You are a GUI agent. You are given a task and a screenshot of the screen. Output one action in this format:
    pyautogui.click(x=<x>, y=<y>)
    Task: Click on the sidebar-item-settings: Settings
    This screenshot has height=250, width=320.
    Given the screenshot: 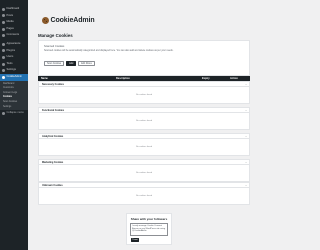 What is the action you would take?
    pyautogui.click(x=14, y=70)
    